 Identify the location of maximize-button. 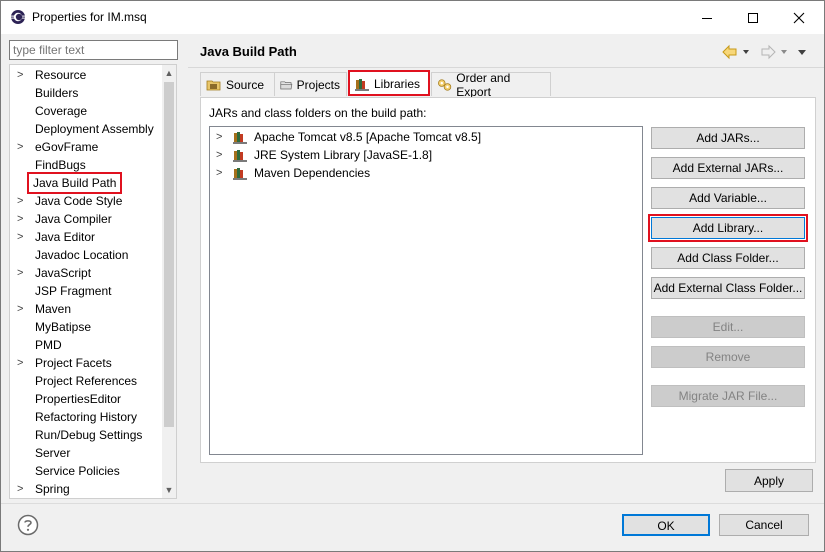
(753, 17).